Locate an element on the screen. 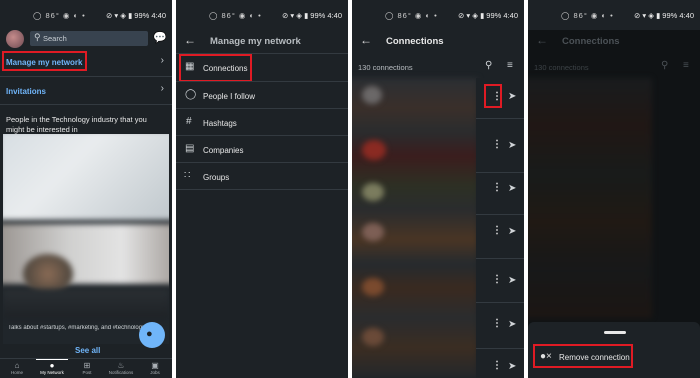  add-connection-button: ● is located at coordinates (152, 335).